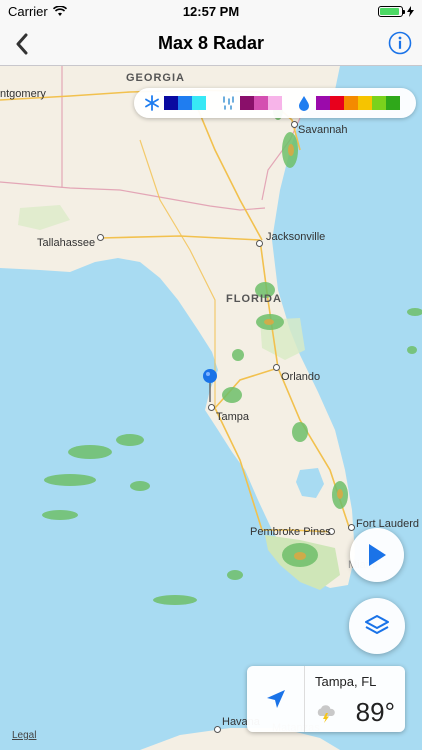  Describe the element at coordinates (387, 524) in the screenshot. I see `city-label: Fort Lauderd` at that location.